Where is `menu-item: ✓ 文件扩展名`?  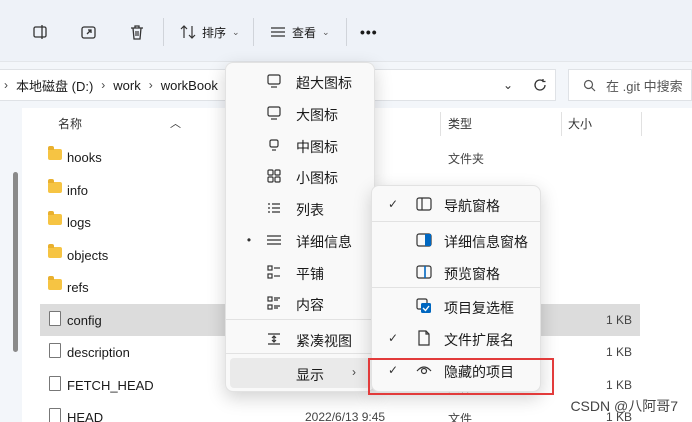 menu-item: ✓ 文件扩展名 is located at coordinates (456, 338).